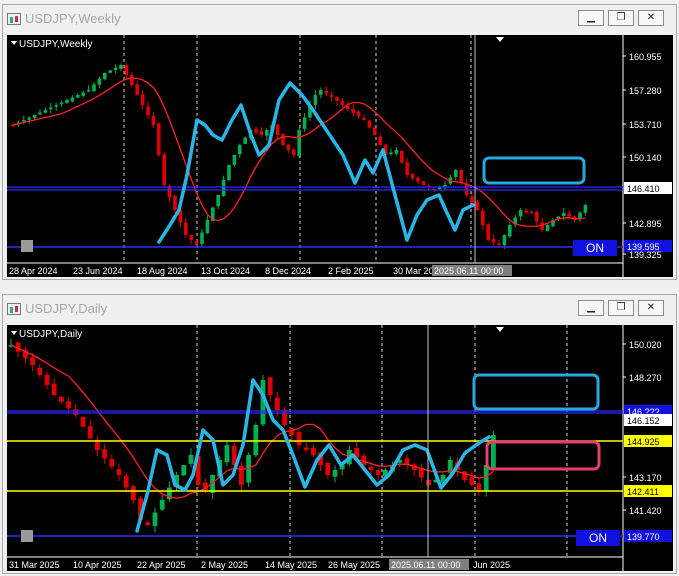 This screenshot has width=679, height=576. Describe the element at coordinates (50, 334) in the screenshot. I see `chart-symbol-label: USDJPY,Daily` at that location.